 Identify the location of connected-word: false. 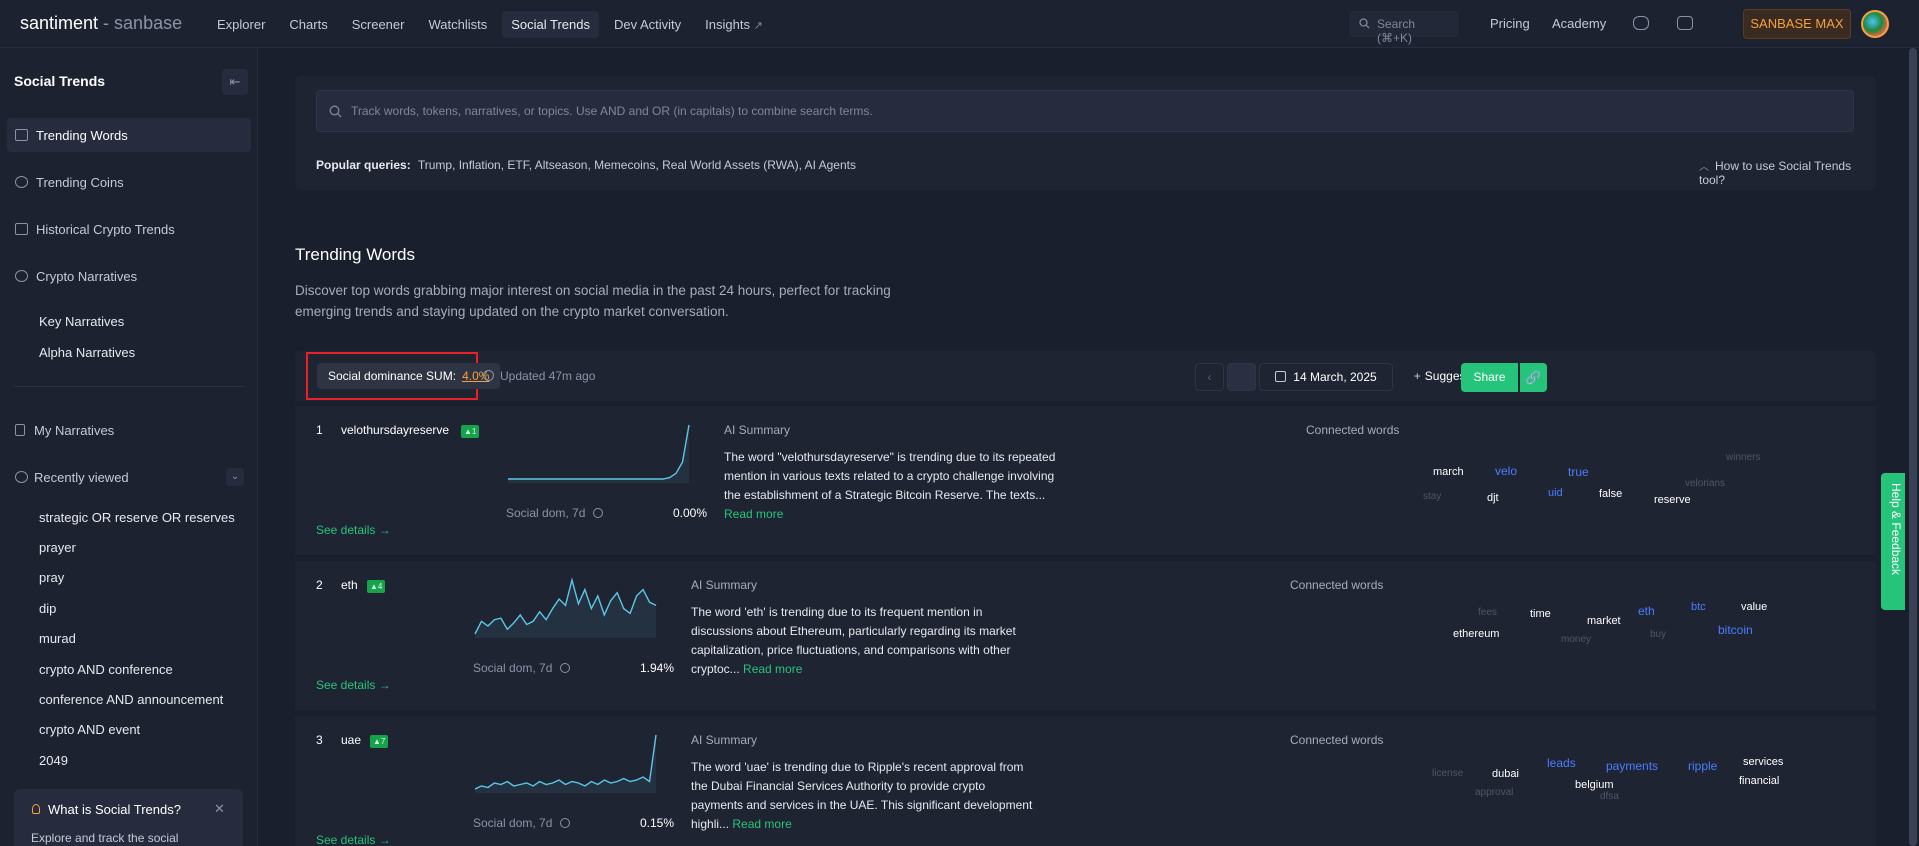
(1610, 494).